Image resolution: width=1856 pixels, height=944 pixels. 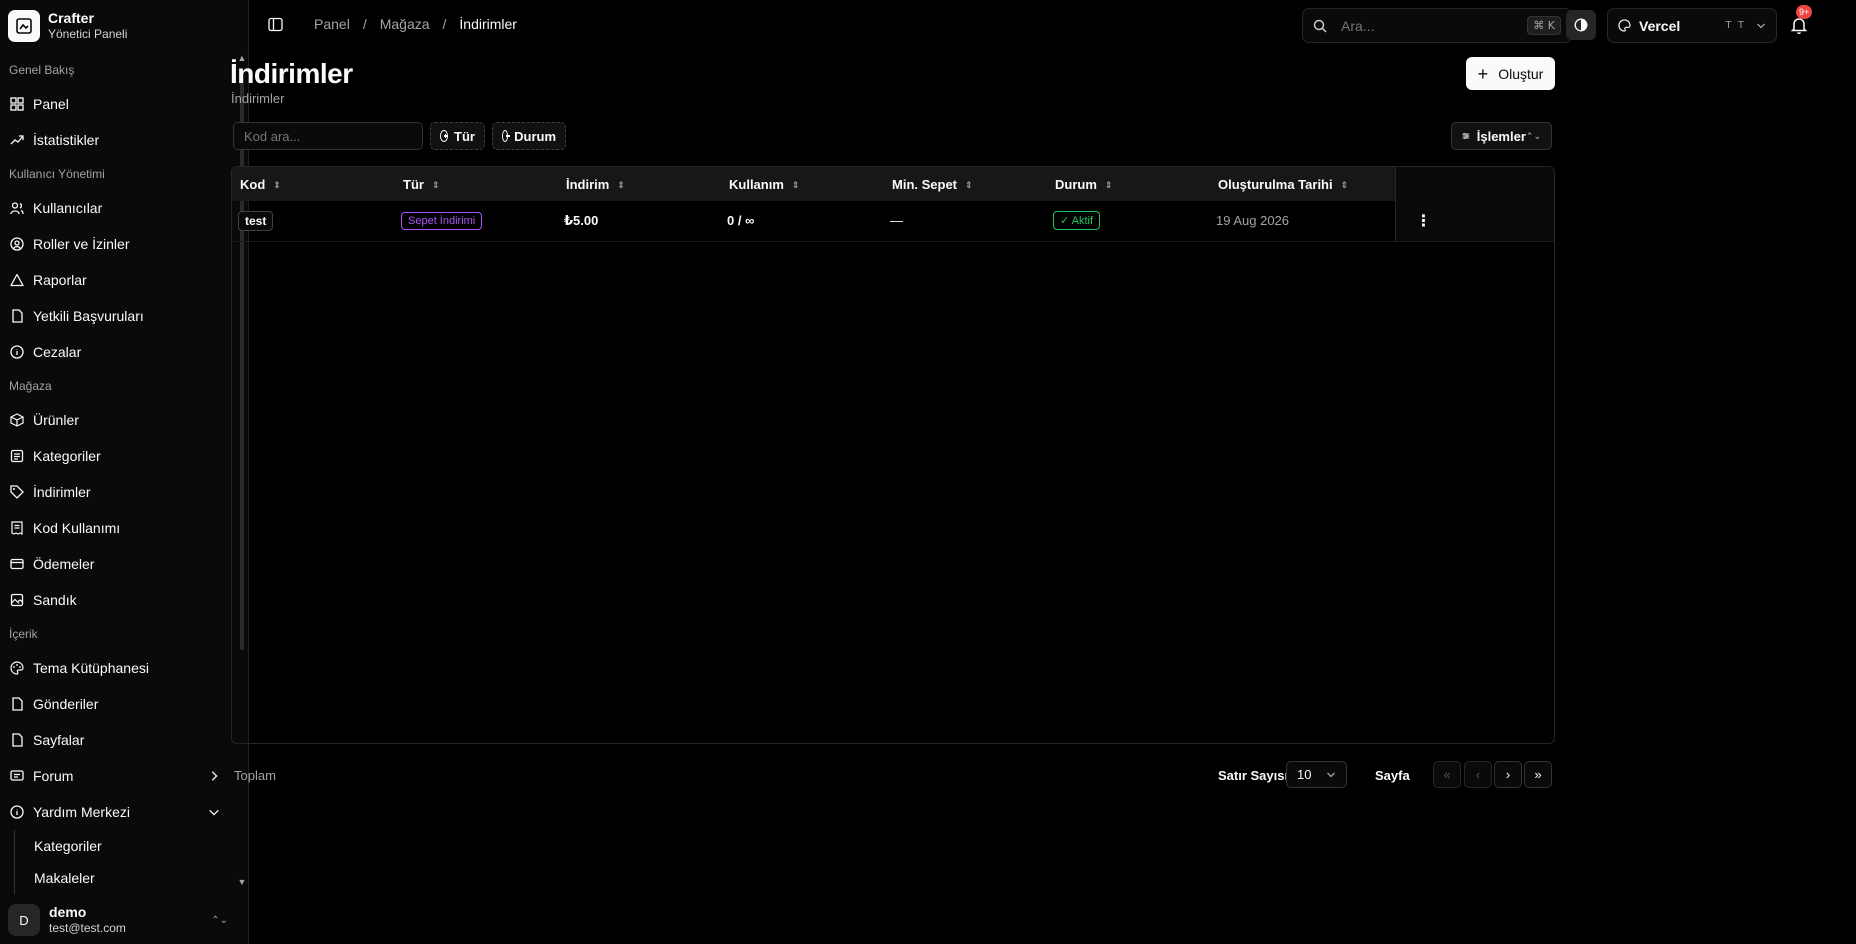 What do you see at coordinates (122, 280) in the screenshot?
I see `sidebar-item-reports: Raporlar` at bounding box center [122, 280].